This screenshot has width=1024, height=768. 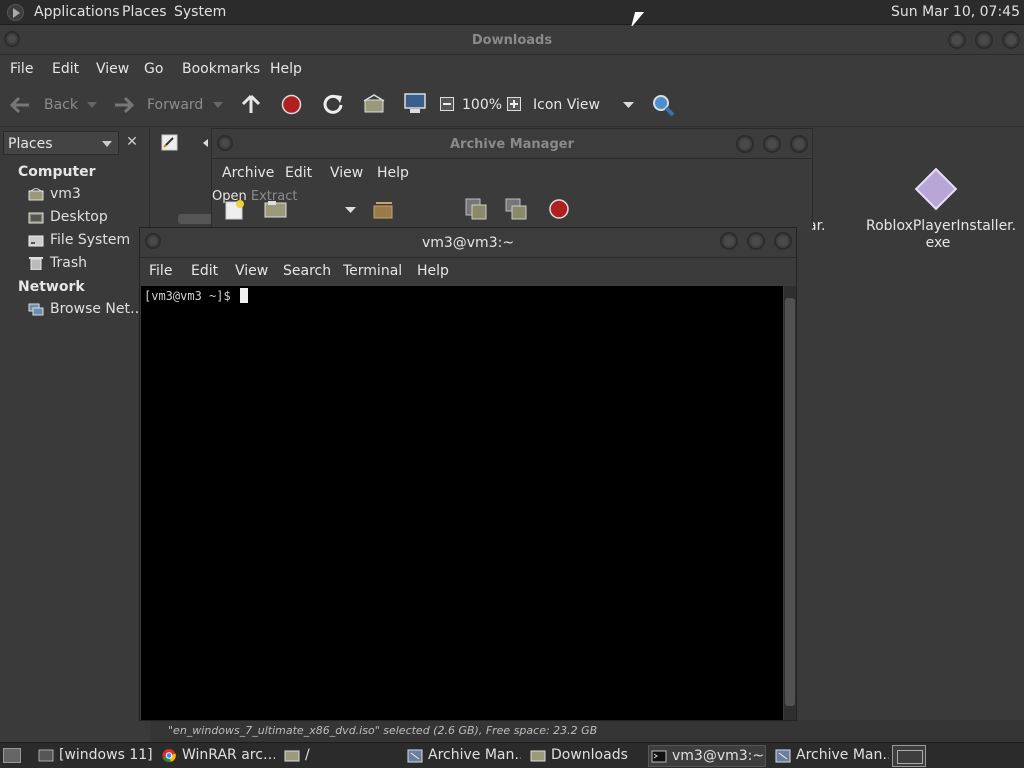 I want to click on places-menu: Places, so click(x=144, y=12).